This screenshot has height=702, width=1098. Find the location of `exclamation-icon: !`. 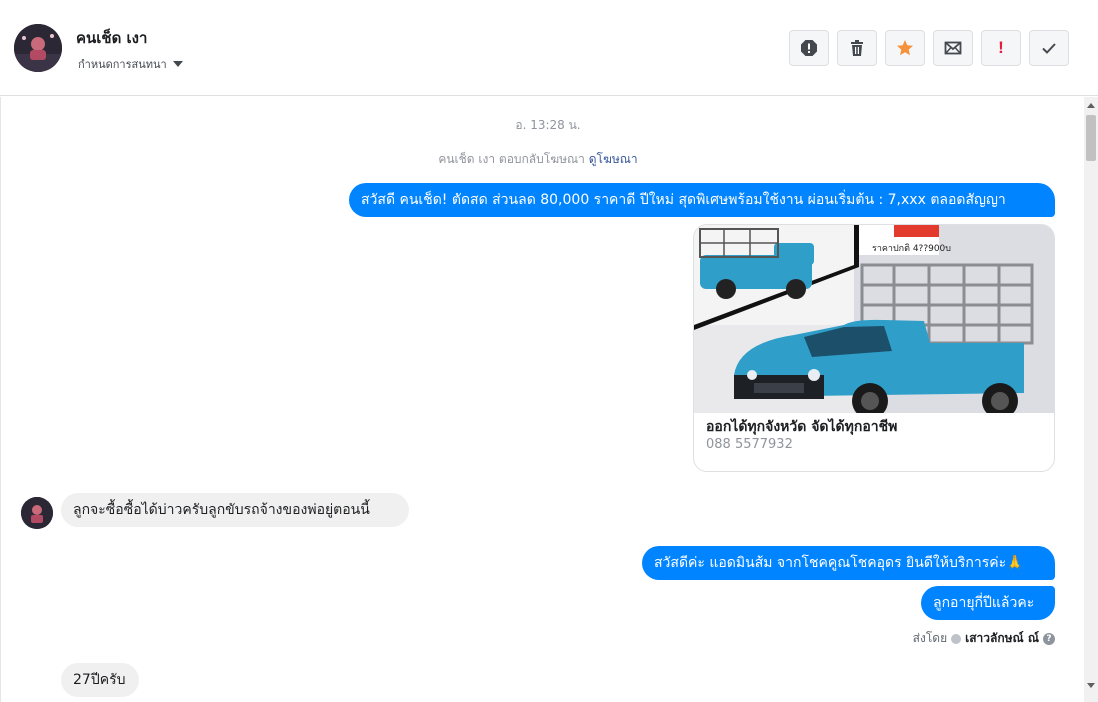

exclamation-icon: ! is located at coordinates (1001, 47).